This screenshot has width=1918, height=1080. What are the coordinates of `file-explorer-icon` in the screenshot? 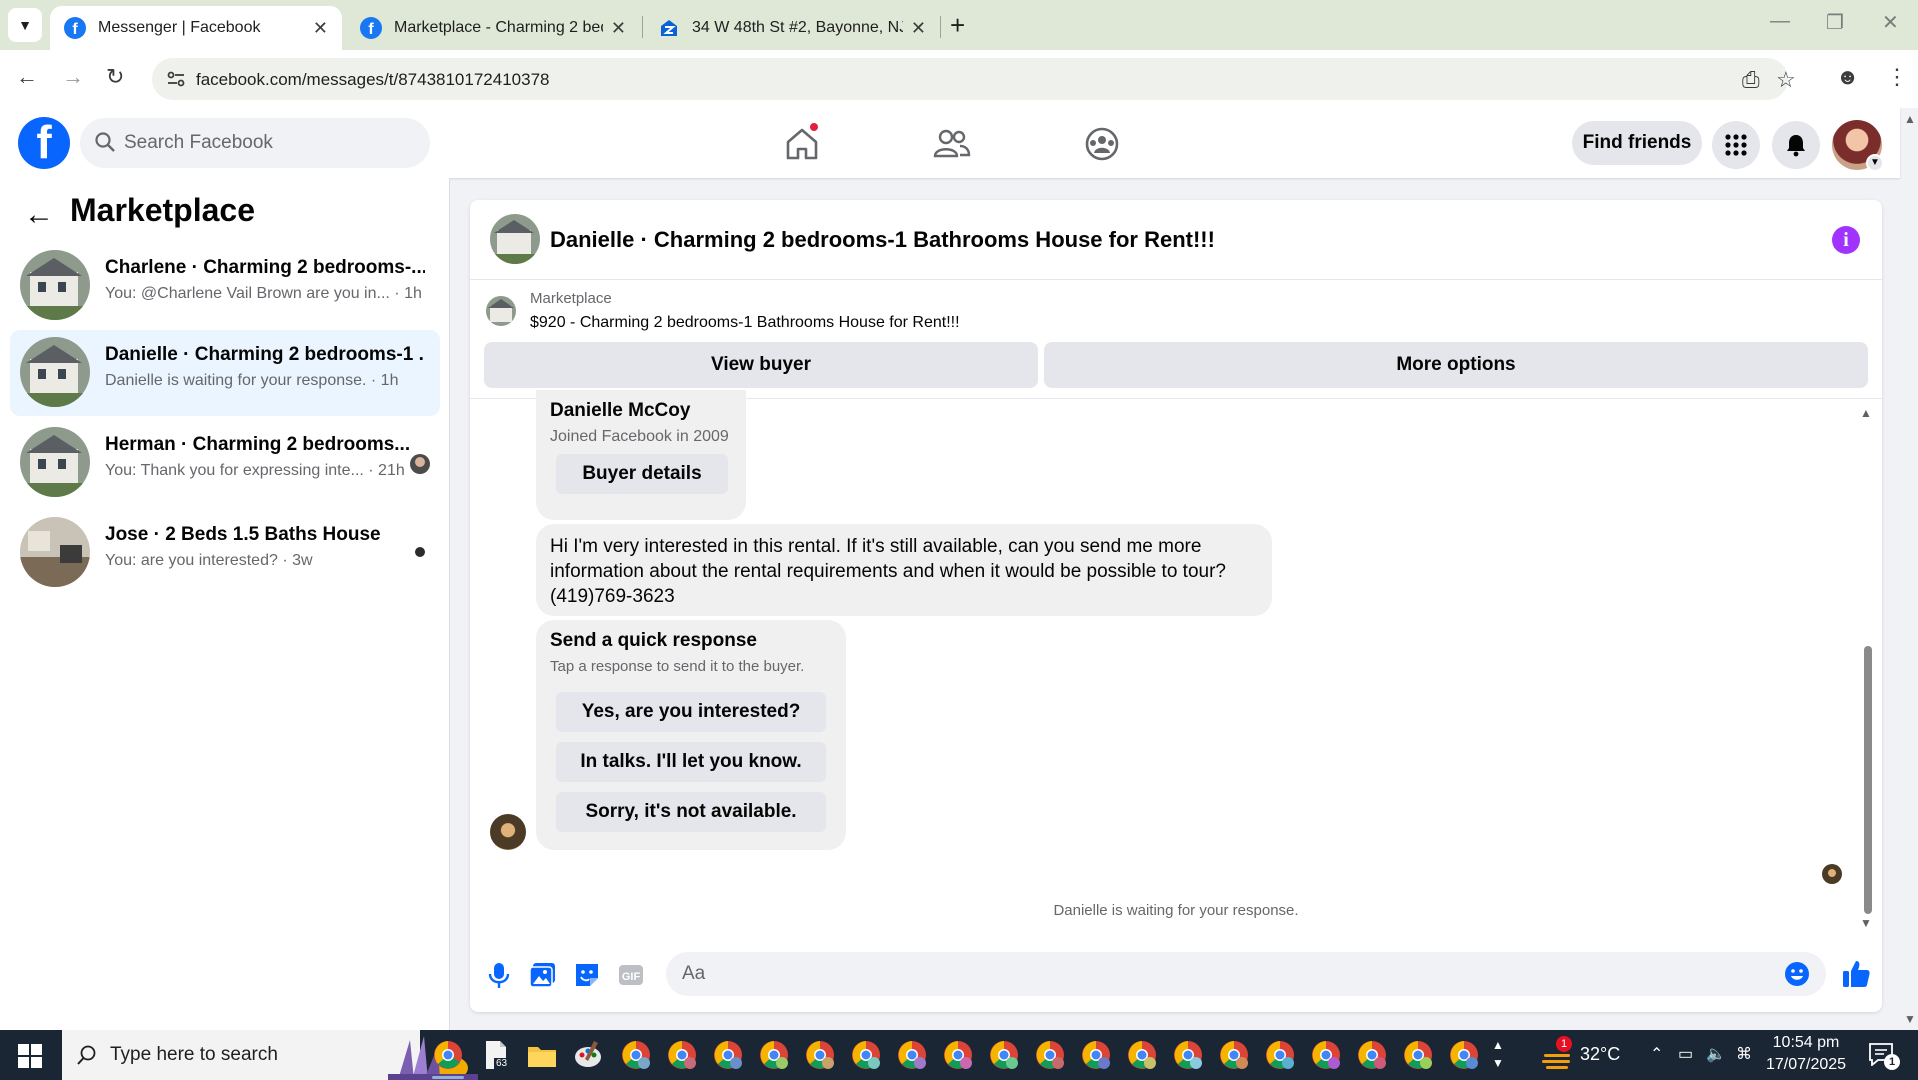 It's located at (542, 1055).